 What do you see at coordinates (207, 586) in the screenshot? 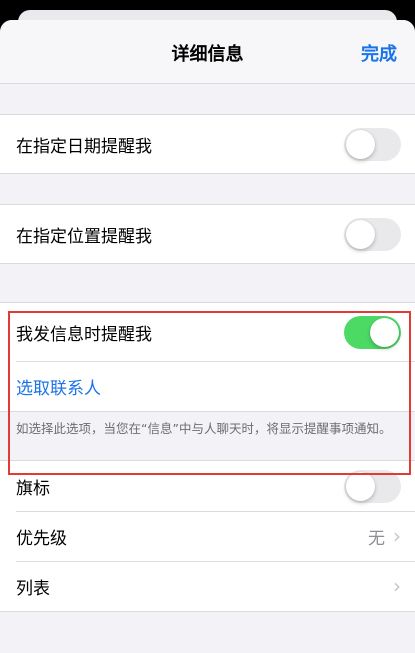
I see `list-row: 列表 ›` at bounding box center [207, 586].